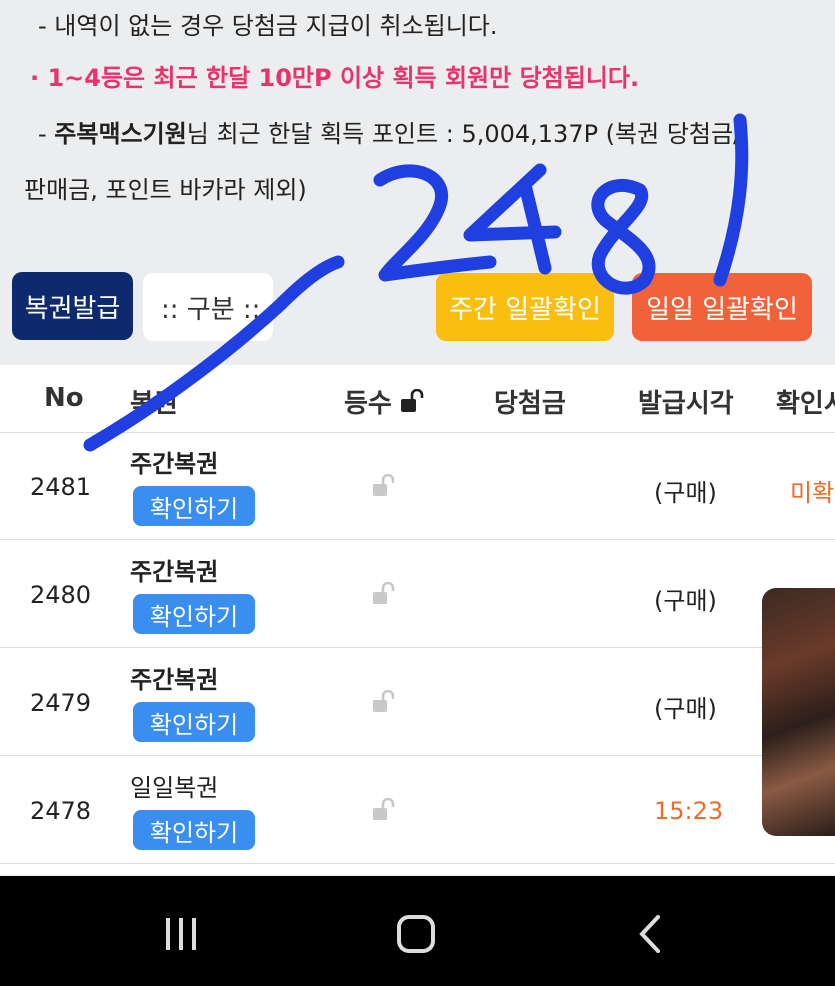  Describe the element at coordinates (798, 712) in the screenshot. I see `floating-video-thumbnail` at that location.